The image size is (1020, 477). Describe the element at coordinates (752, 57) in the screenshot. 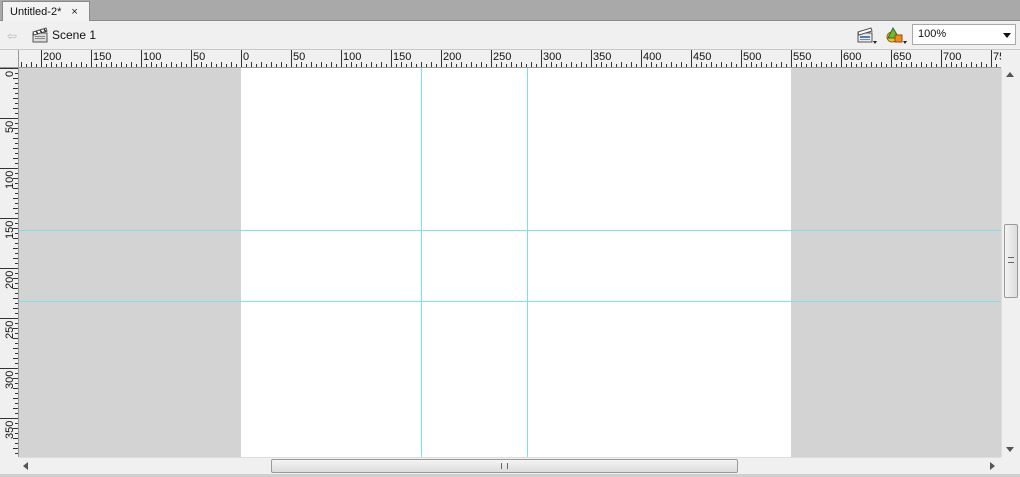

I see `ruler-label: 500` at that location.